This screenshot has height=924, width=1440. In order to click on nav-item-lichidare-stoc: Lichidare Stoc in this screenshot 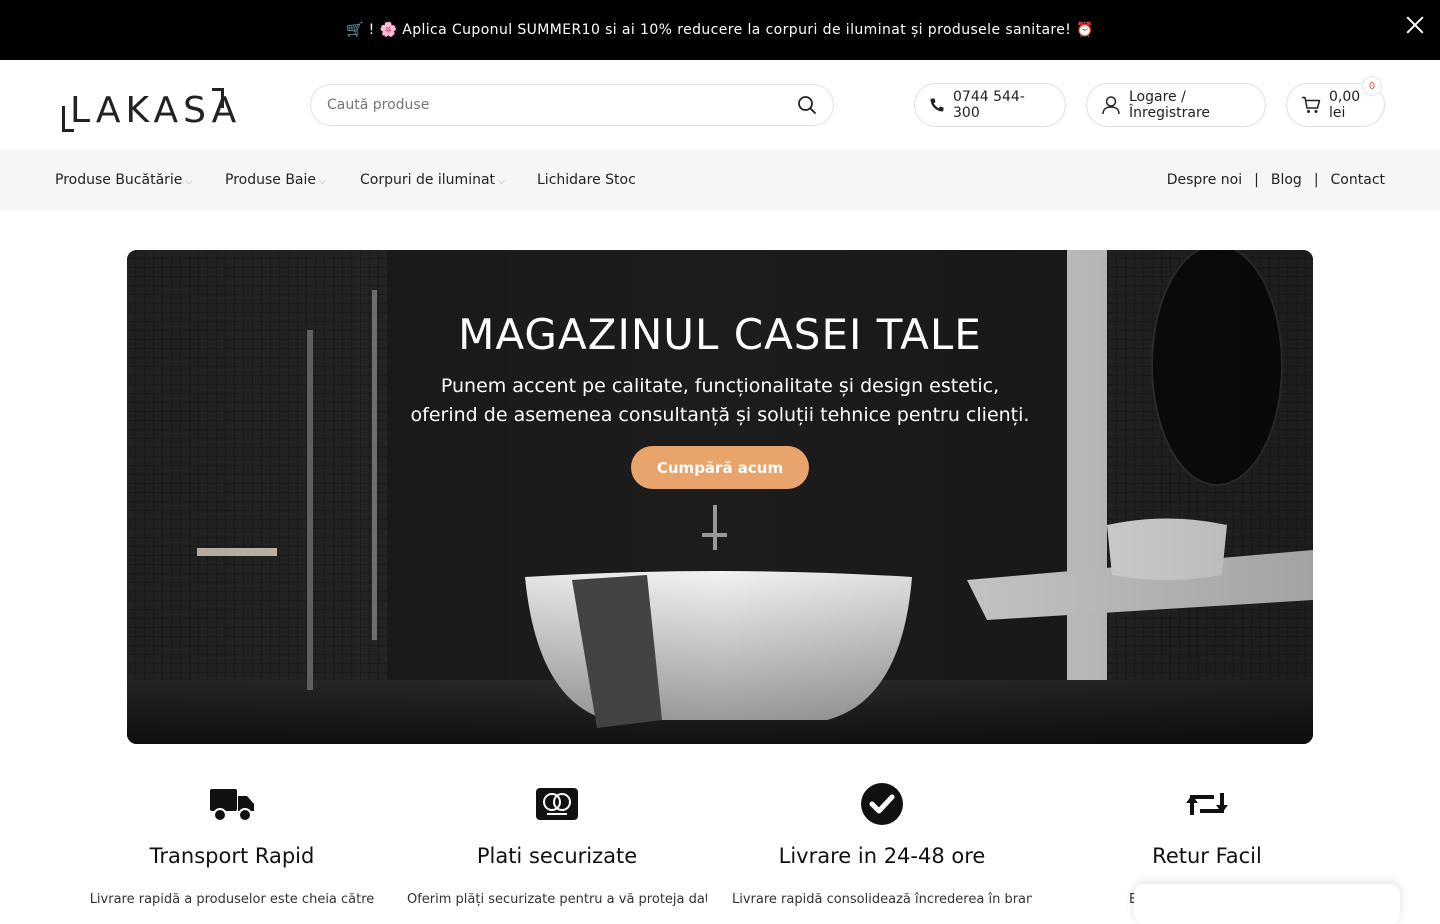, I will do `click(586, 180)`.